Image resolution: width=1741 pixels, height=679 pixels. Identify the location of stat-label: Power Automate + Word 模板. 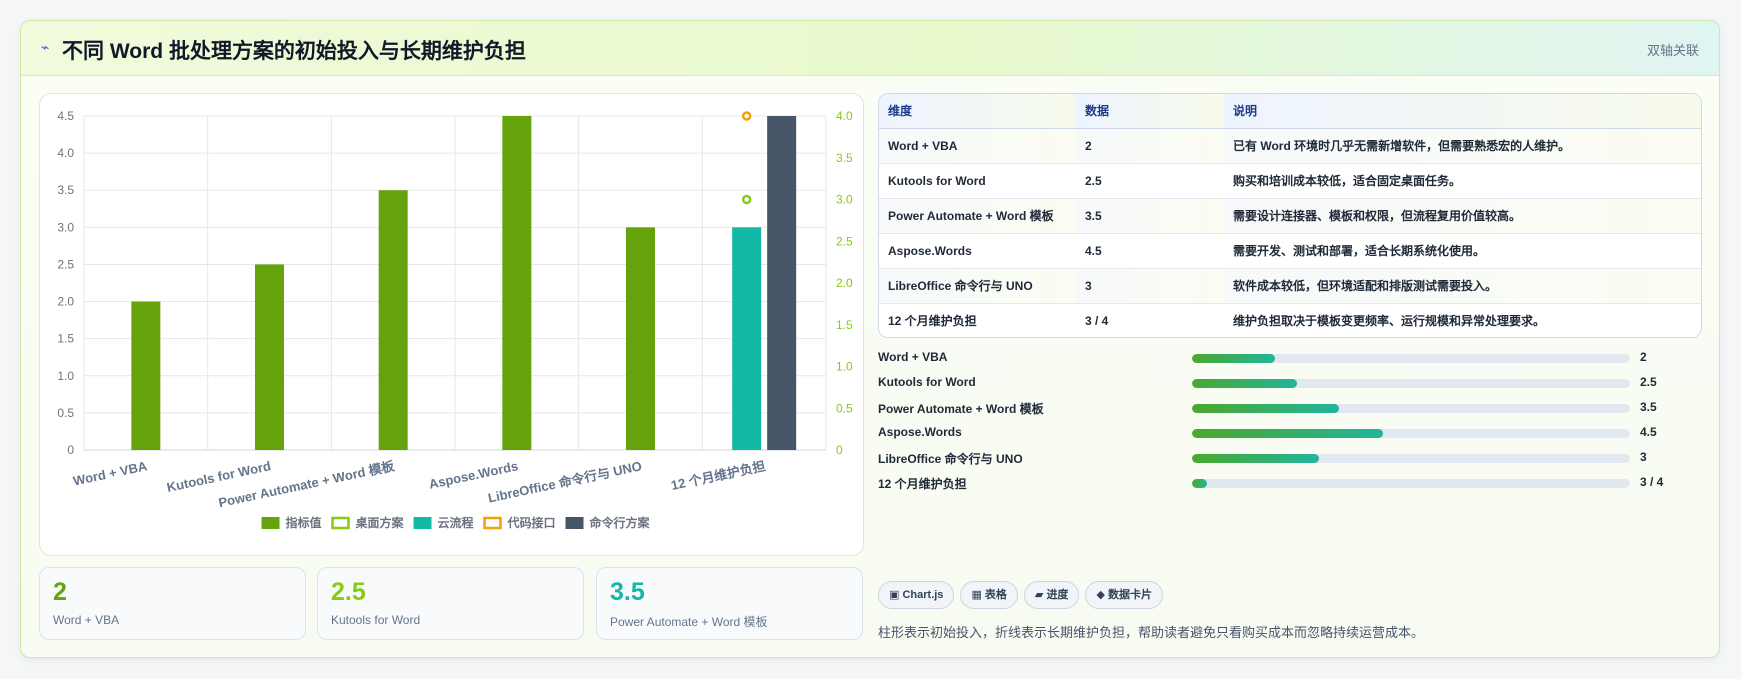
(689, 622).